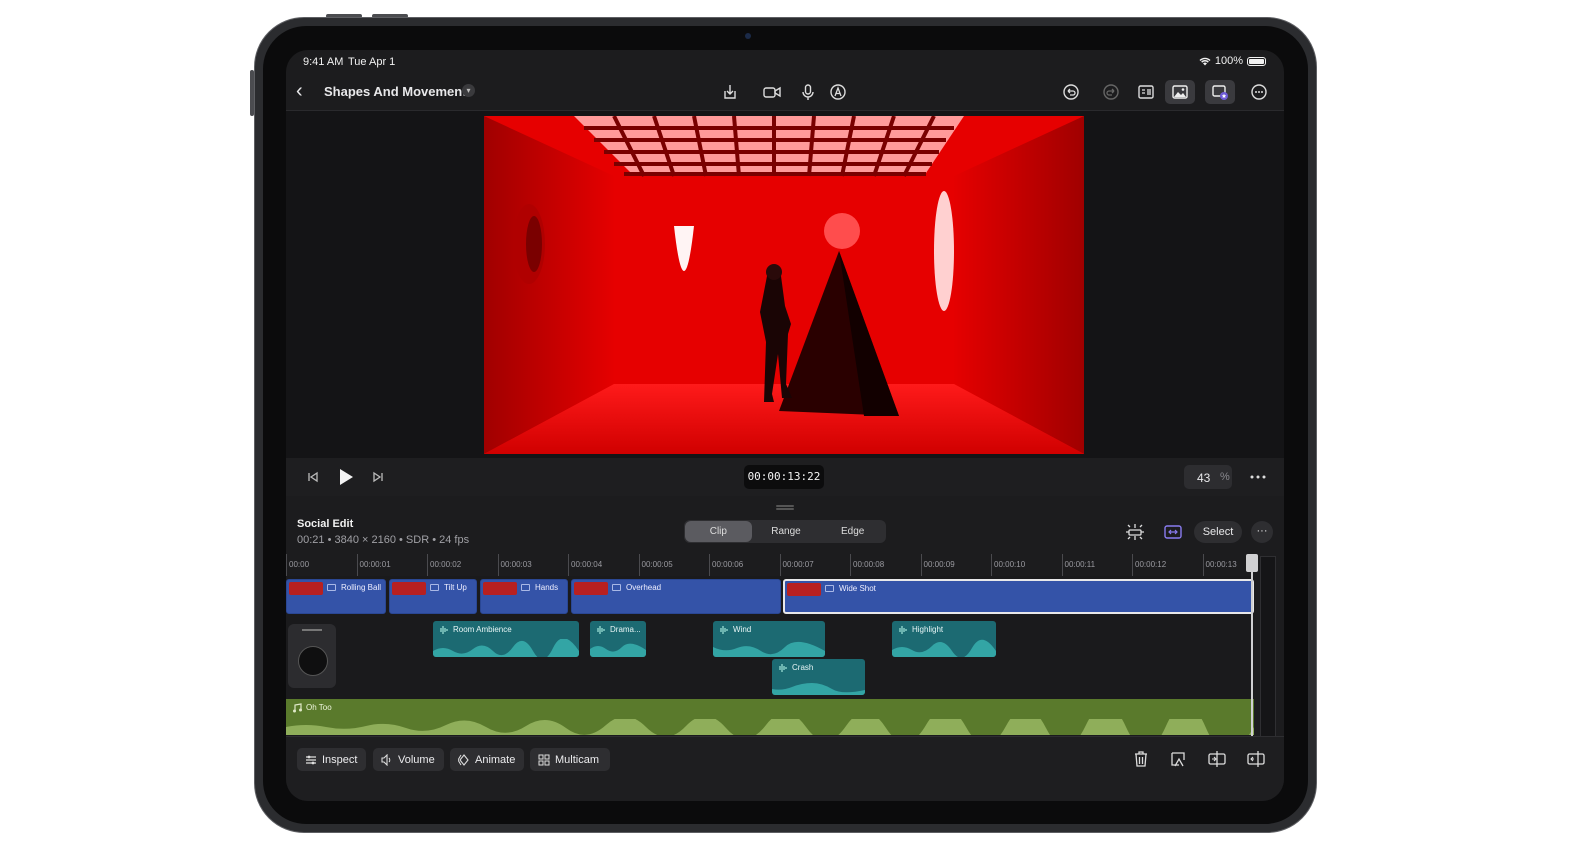 The height and width of the screenshot is (855, 1580). What do you see at coordinates (1018, 596) in the screenshot?
I see `video-clip-selected: Wide Shot` at bounding box center [1018, 596].